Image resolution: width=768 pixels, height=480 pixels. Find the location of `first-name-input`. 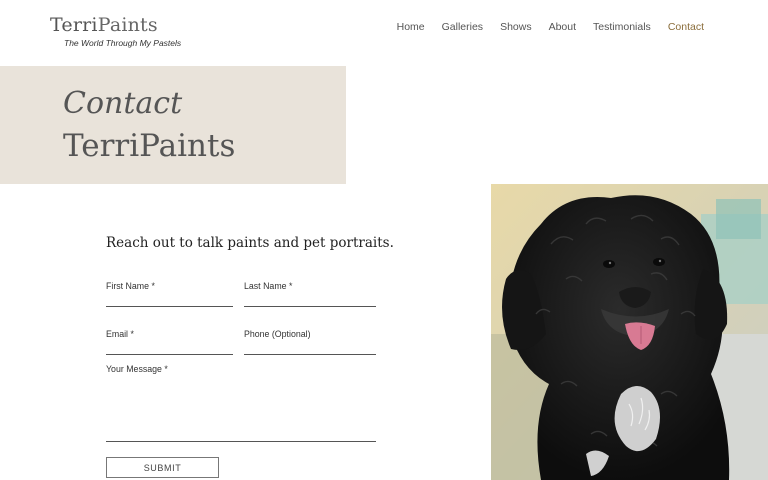

first-name-input is located at coordinates (169, 299).